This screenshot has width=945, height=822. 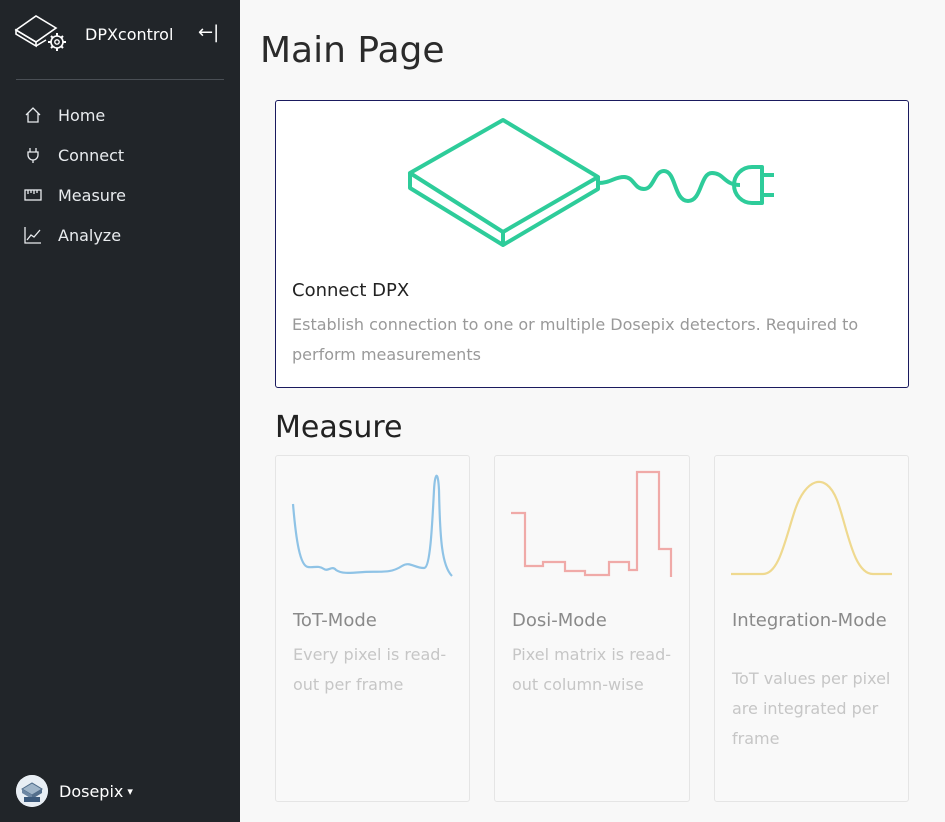 I want to click on brand: DPXcontrol ←|, so click(x=121, y=35).